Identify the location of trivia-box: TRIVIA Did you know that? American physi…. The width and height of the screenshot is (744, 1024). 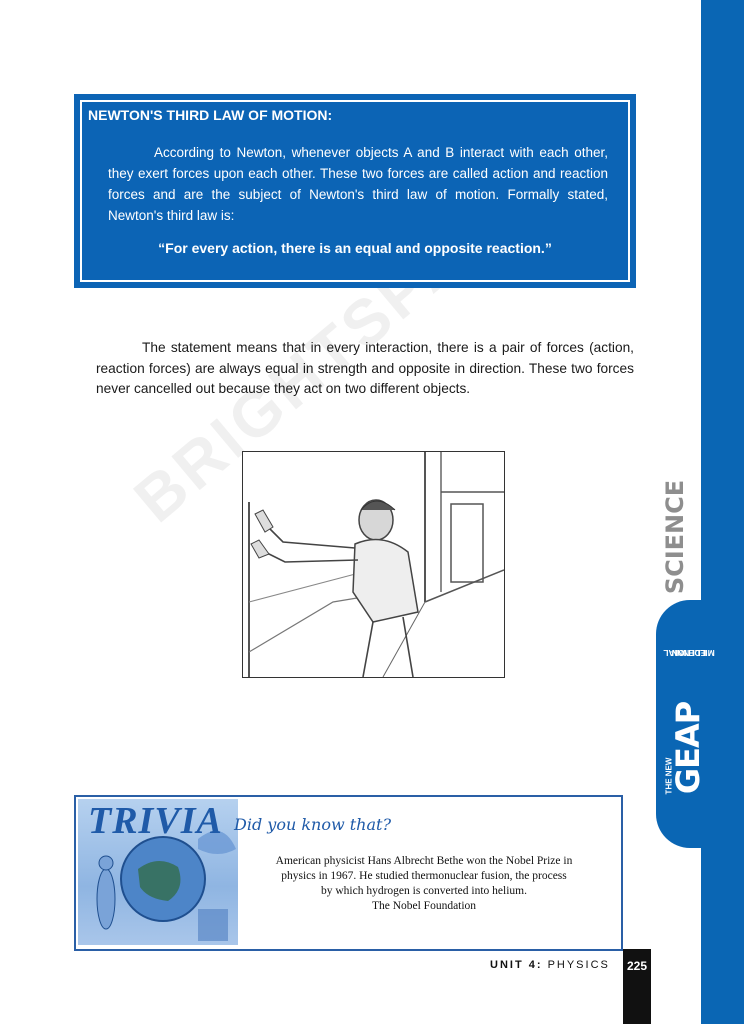
(348, 873).